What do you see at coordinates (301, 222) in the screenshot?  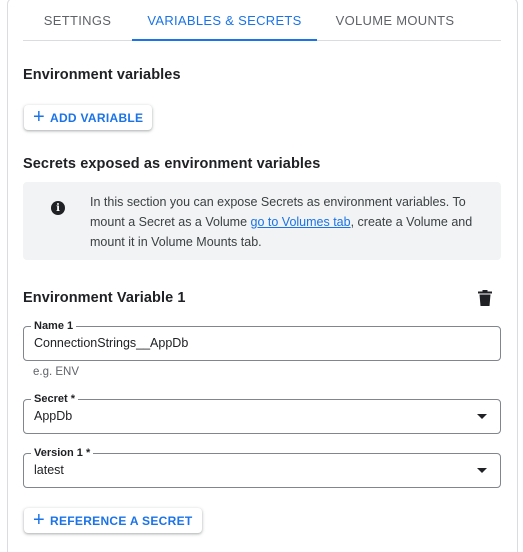 I see `volumes-tab-link: go to Volumes tab` at bounding box center [301, 222].